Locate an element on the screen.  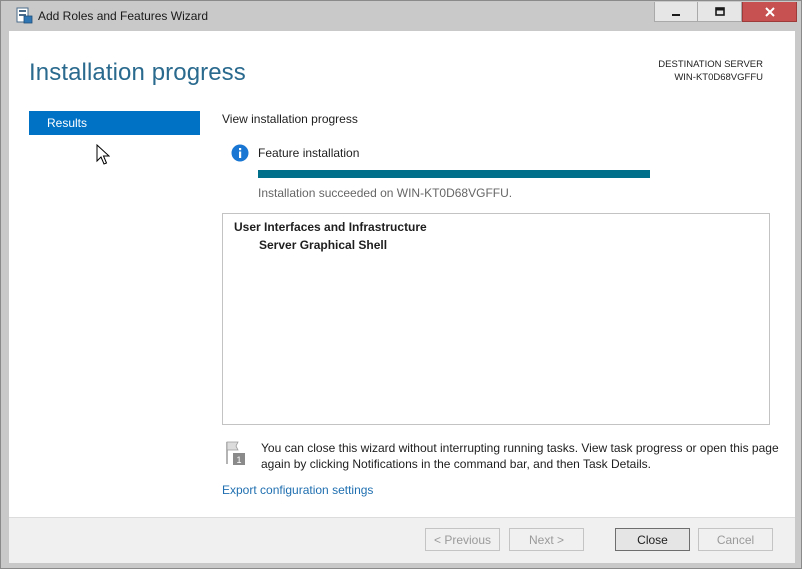
nav-item-results: Results is located at coordinates (114, 123).